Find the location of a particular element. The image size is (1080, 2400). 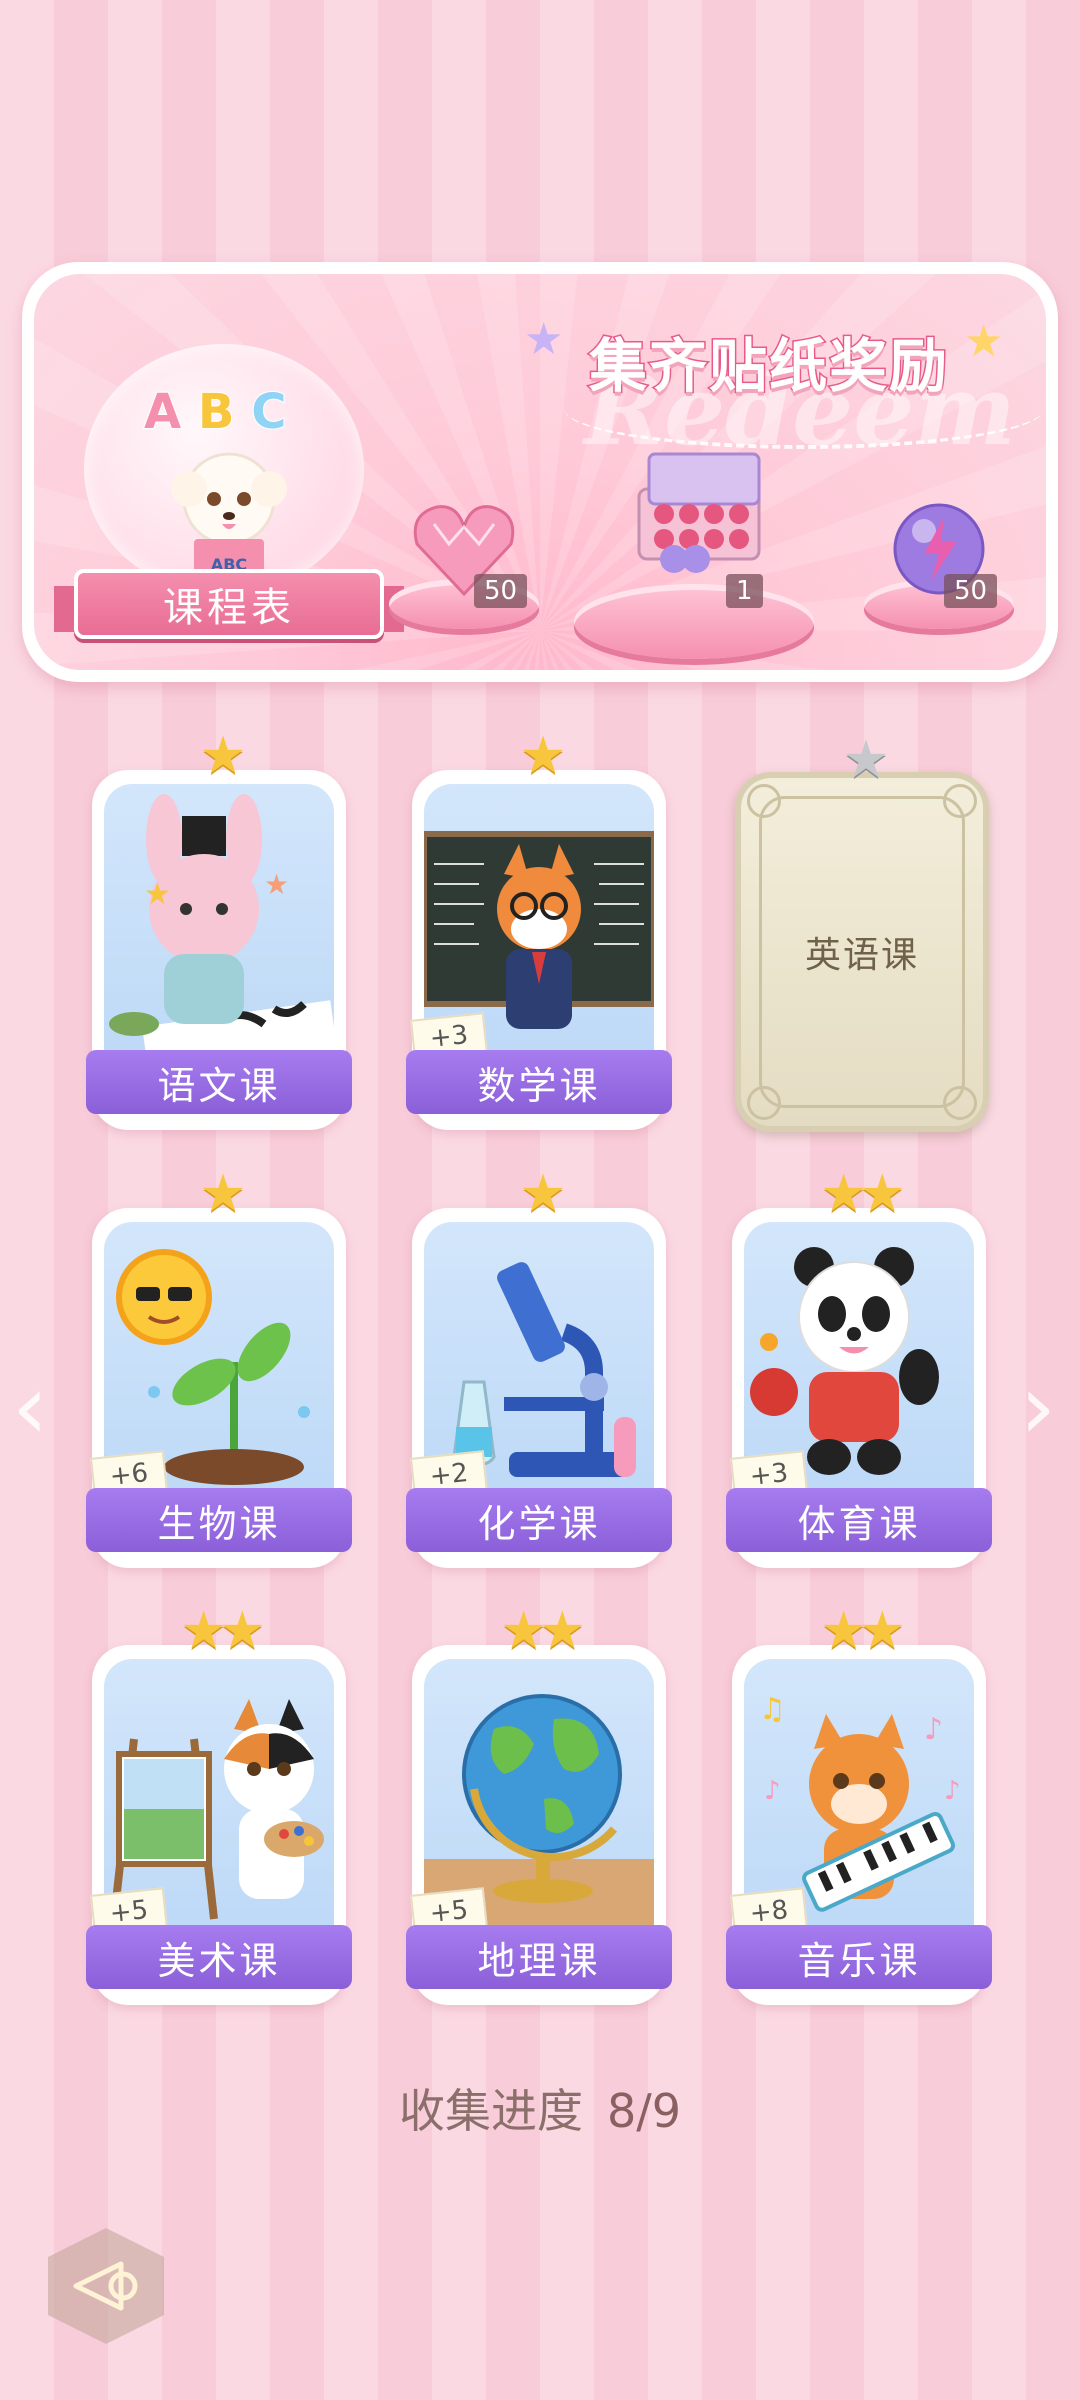

course-label: 语文课 is located at coordinates (219, 1082).